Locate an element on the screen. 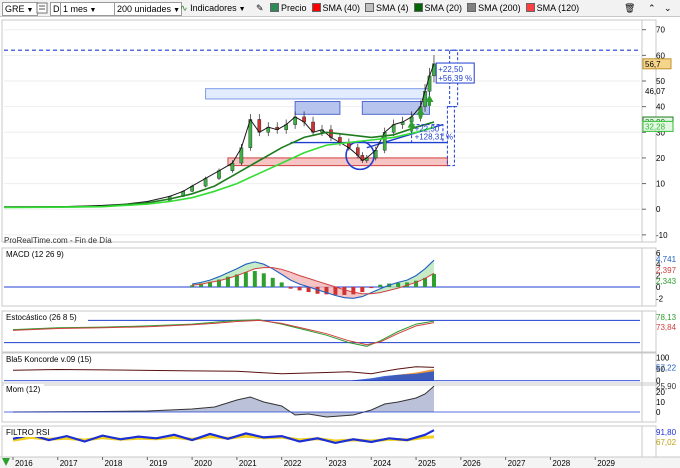  x-tick-label: 2017 is located at coordinates (69, 463).